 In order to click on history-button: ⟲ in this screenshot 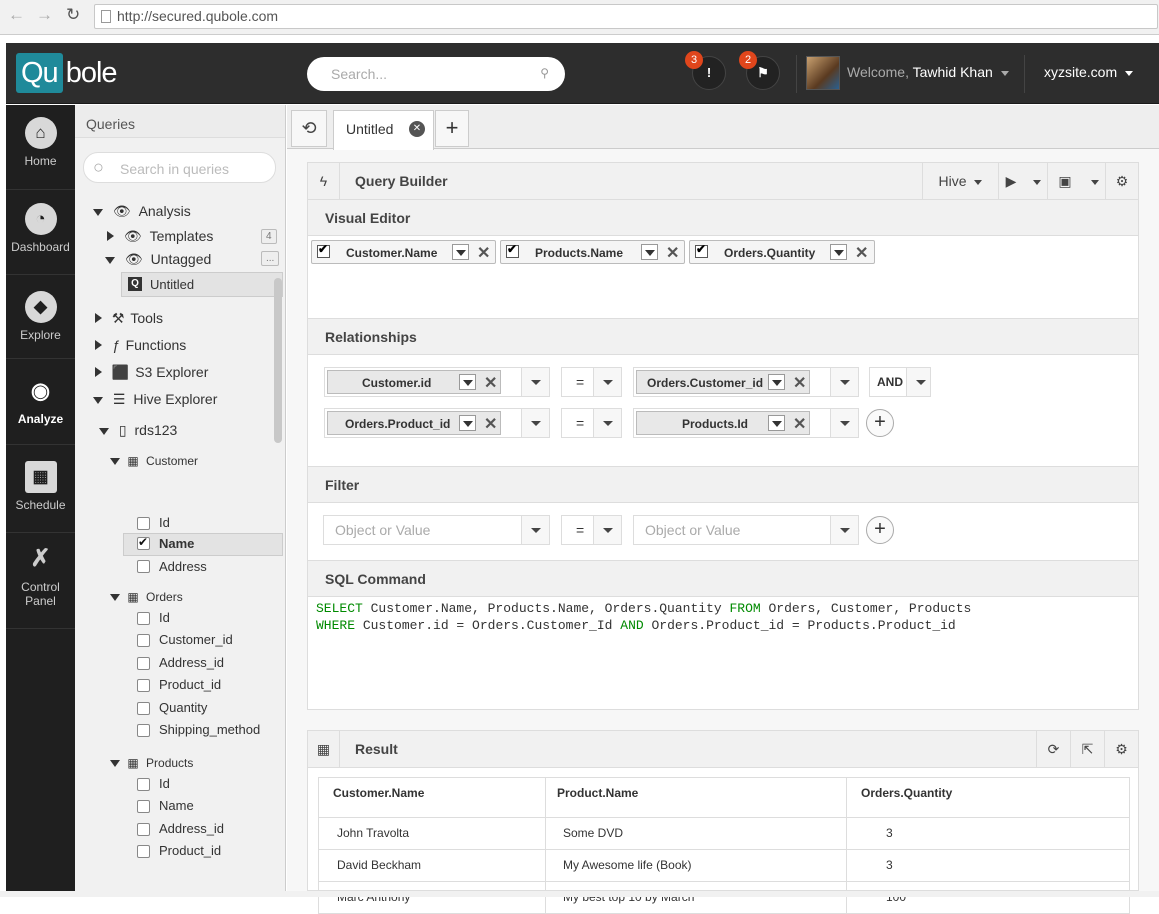, I will do `click(309, 128)`.